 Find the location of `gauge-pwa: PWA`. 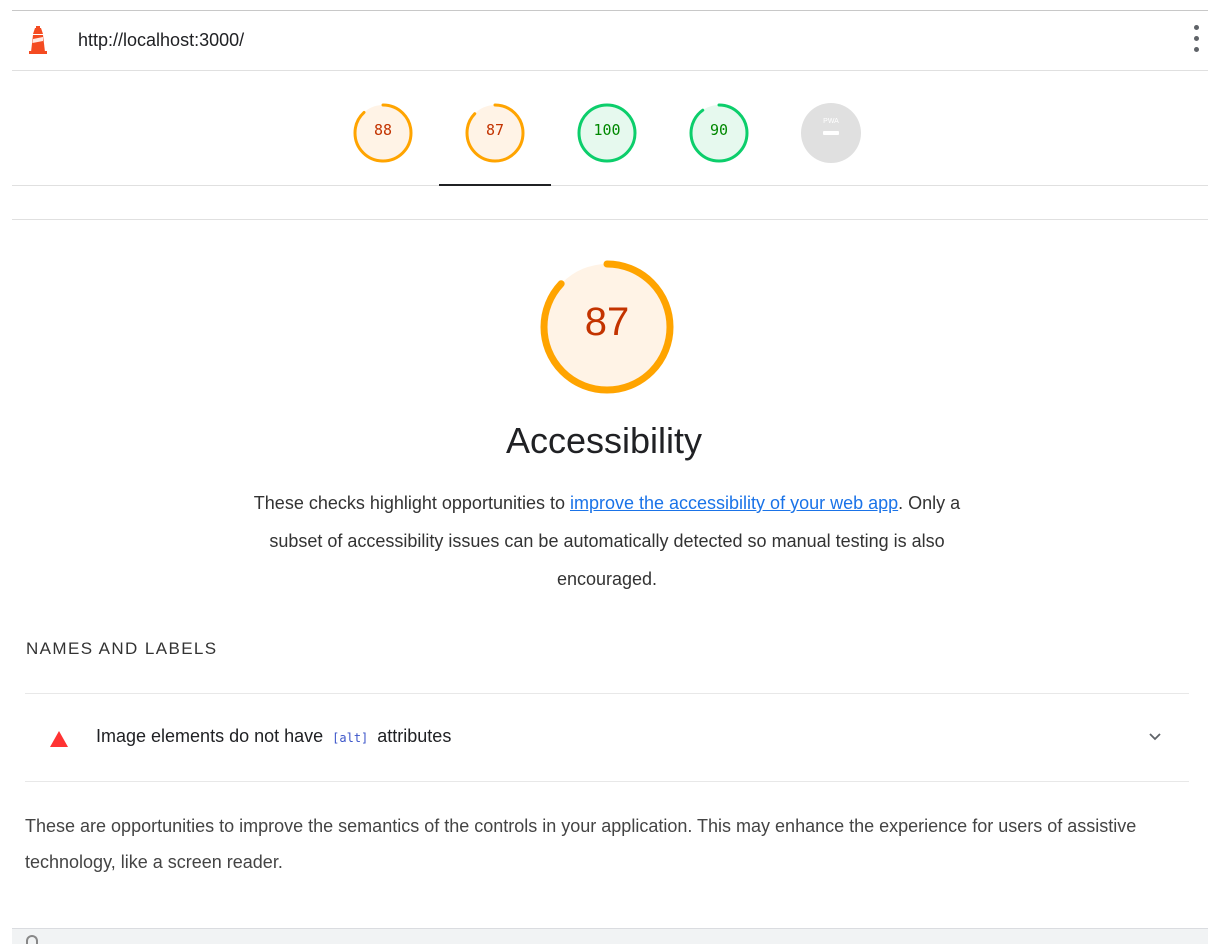

gauge-pwa: PWA is located at coordinates (831, 128).